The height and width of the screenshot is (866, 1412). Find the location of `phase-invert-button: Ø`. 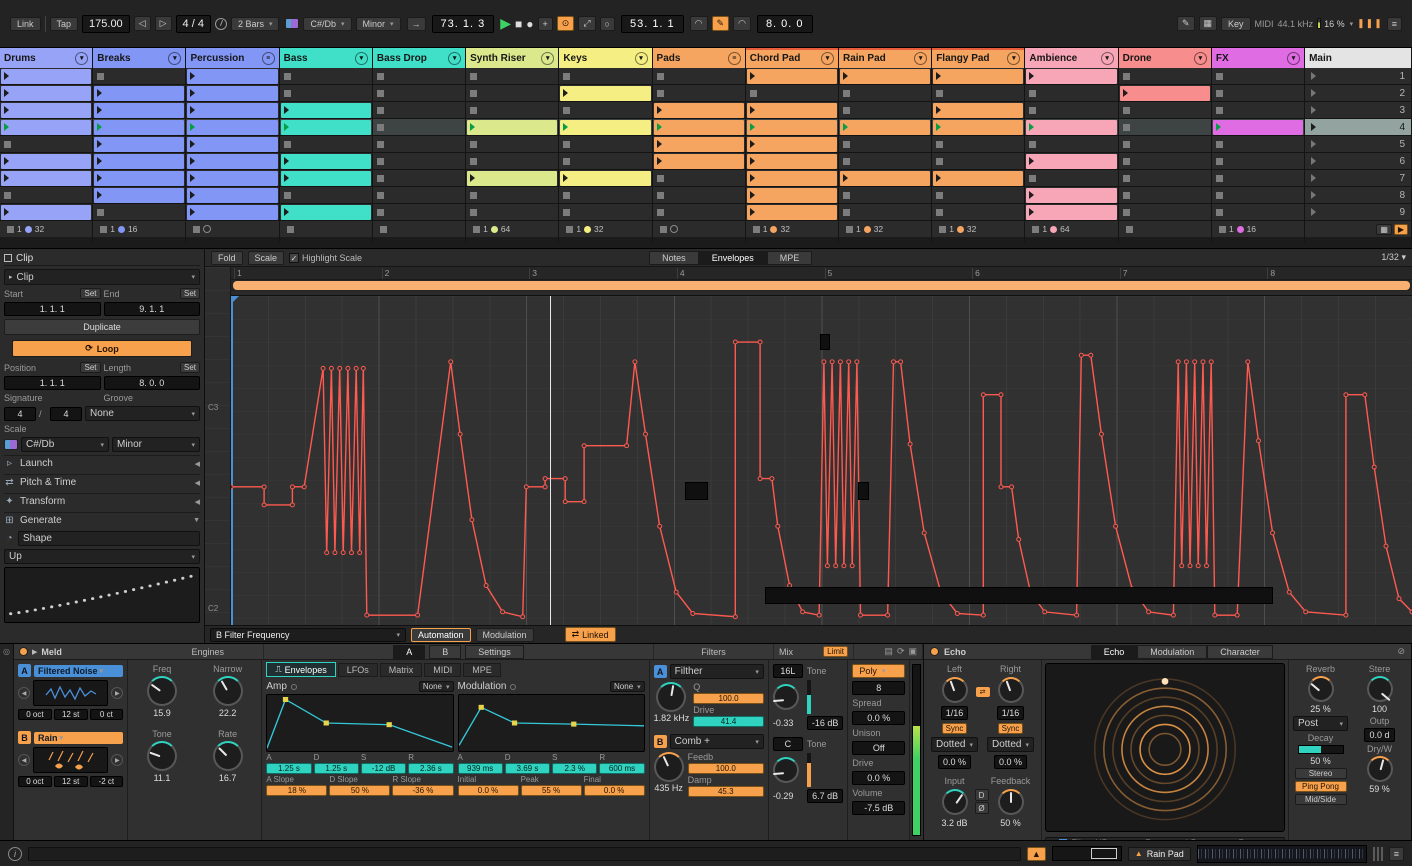

phase-invert-button: Ø is located at coordinates (981, 808).